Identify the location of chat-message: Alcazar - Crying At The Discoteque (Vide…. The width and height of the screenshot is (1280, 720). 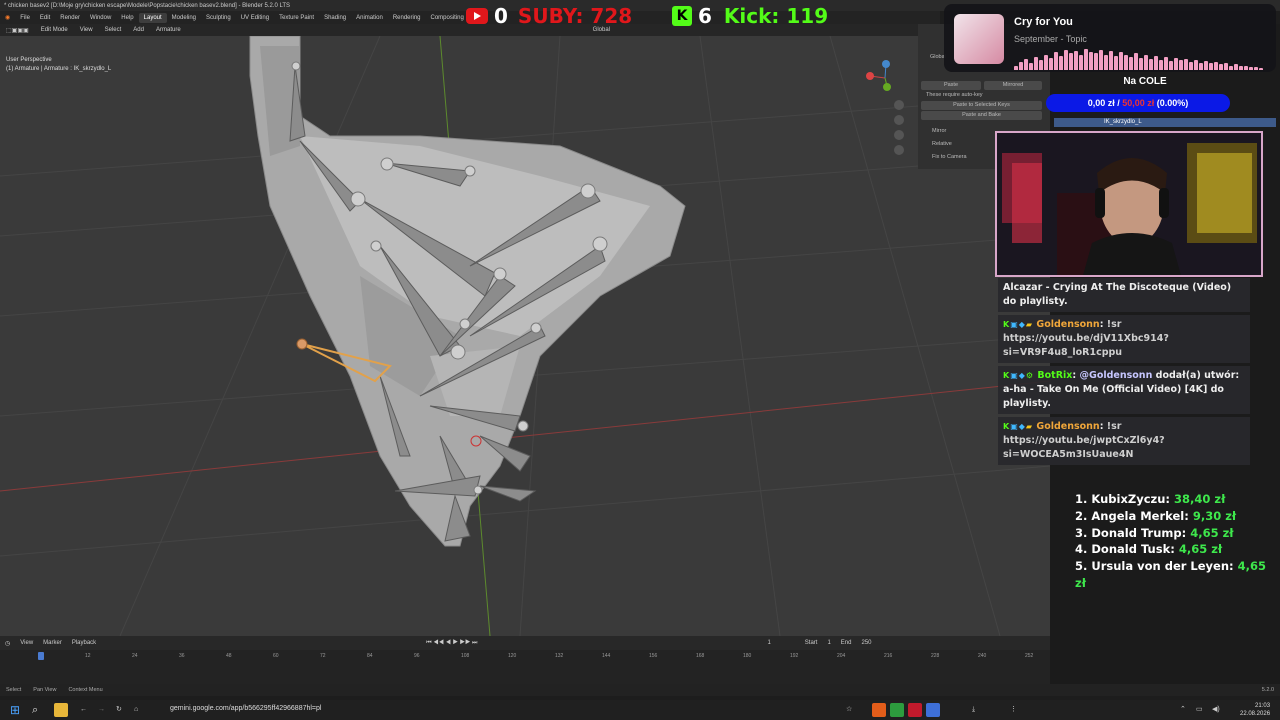
(1124, 295).